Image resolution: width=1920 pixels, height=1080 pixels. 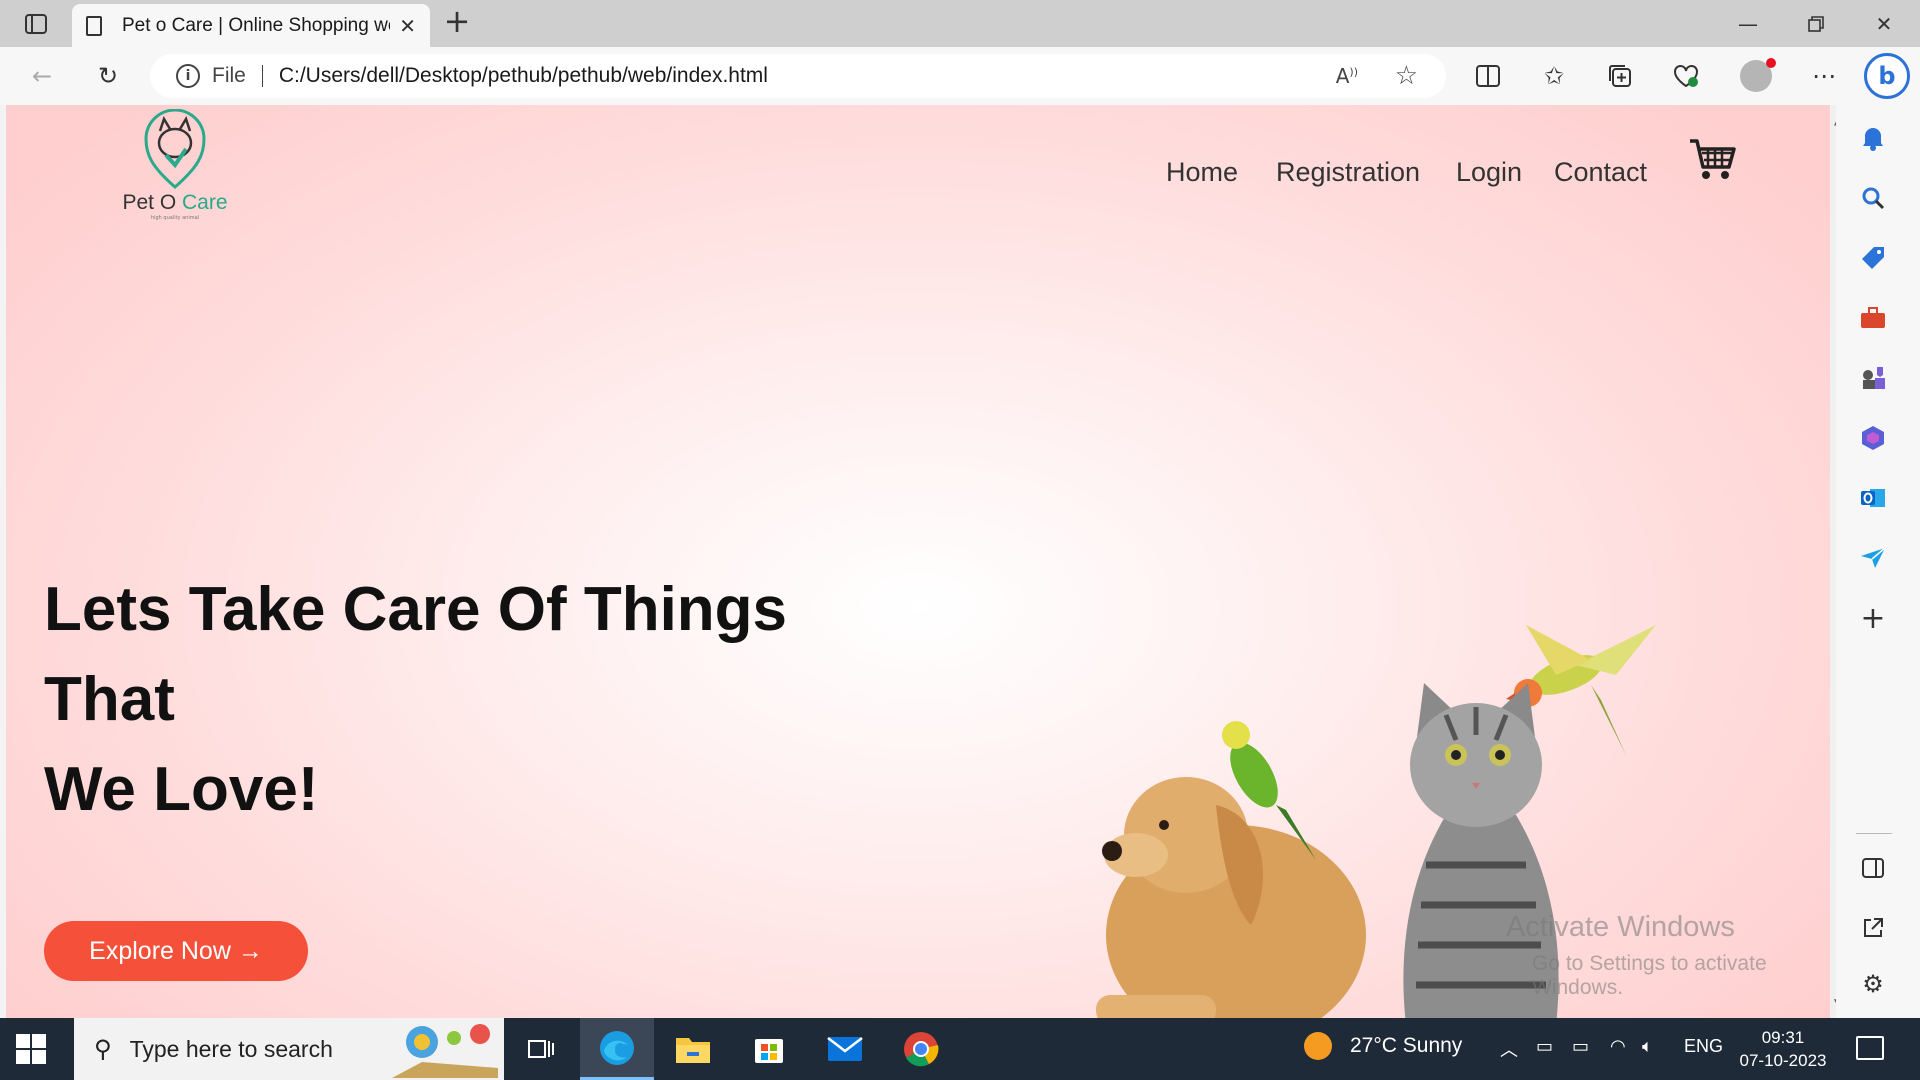 What do you see at coordinates (1489, 172) in the screenshot?
I see `nav-login: Login` at bounding box center [1489, 172].